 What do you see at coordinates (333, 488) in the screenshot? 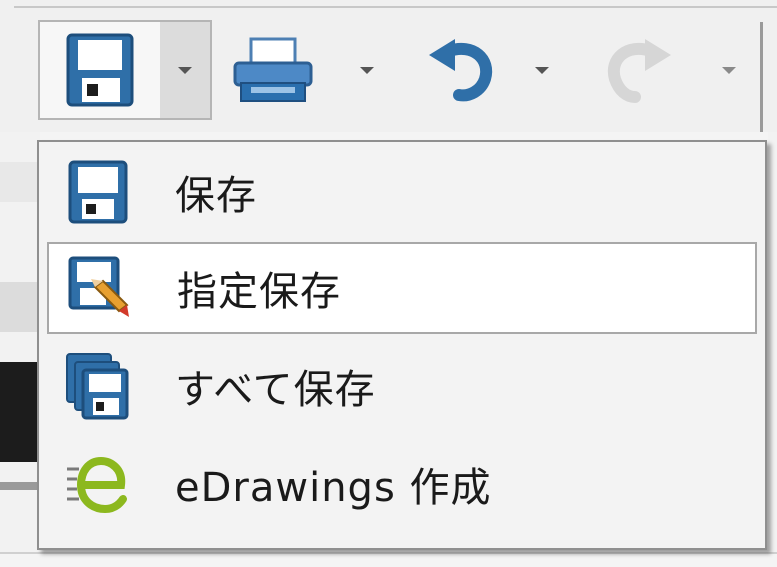
I see `menu-item-label: eDrawings 作成` at bounding box center [333, 488].